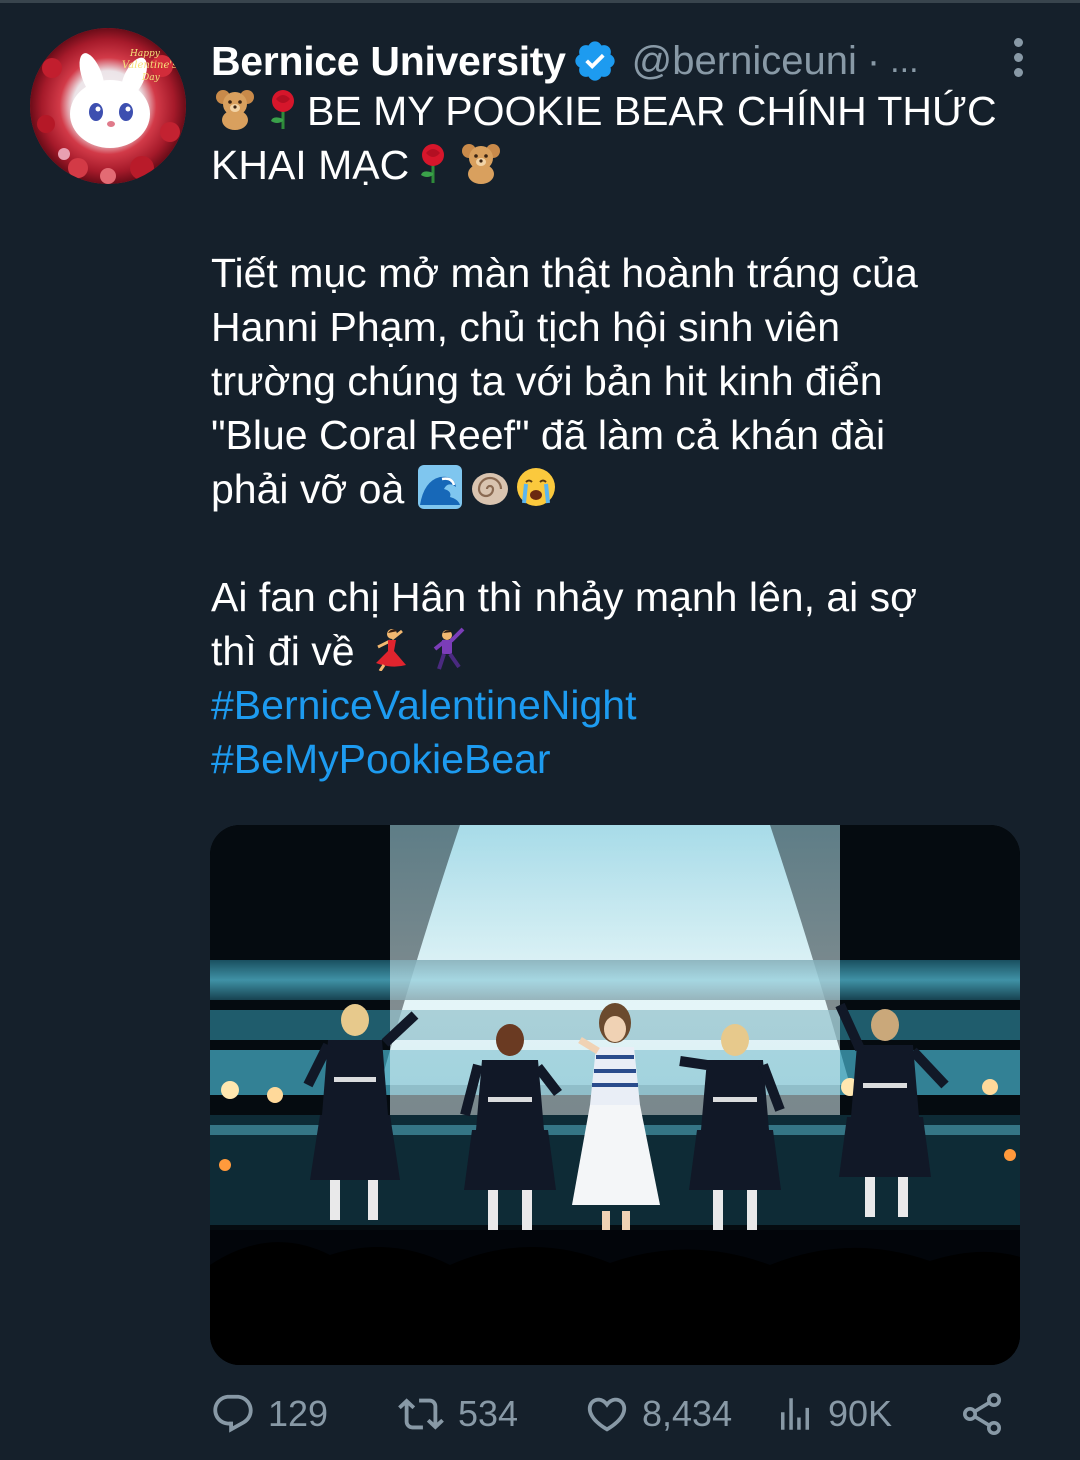  I want to click on water-wave-icon, so click(439, 487).